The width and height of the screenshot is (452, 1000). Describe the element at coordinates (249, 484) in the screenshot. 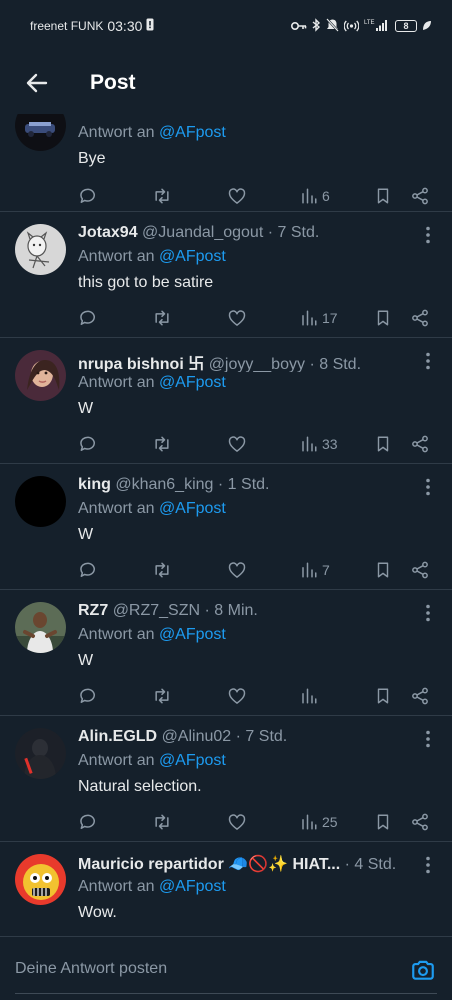

I see `timestamp: 1 Std.` at that location.